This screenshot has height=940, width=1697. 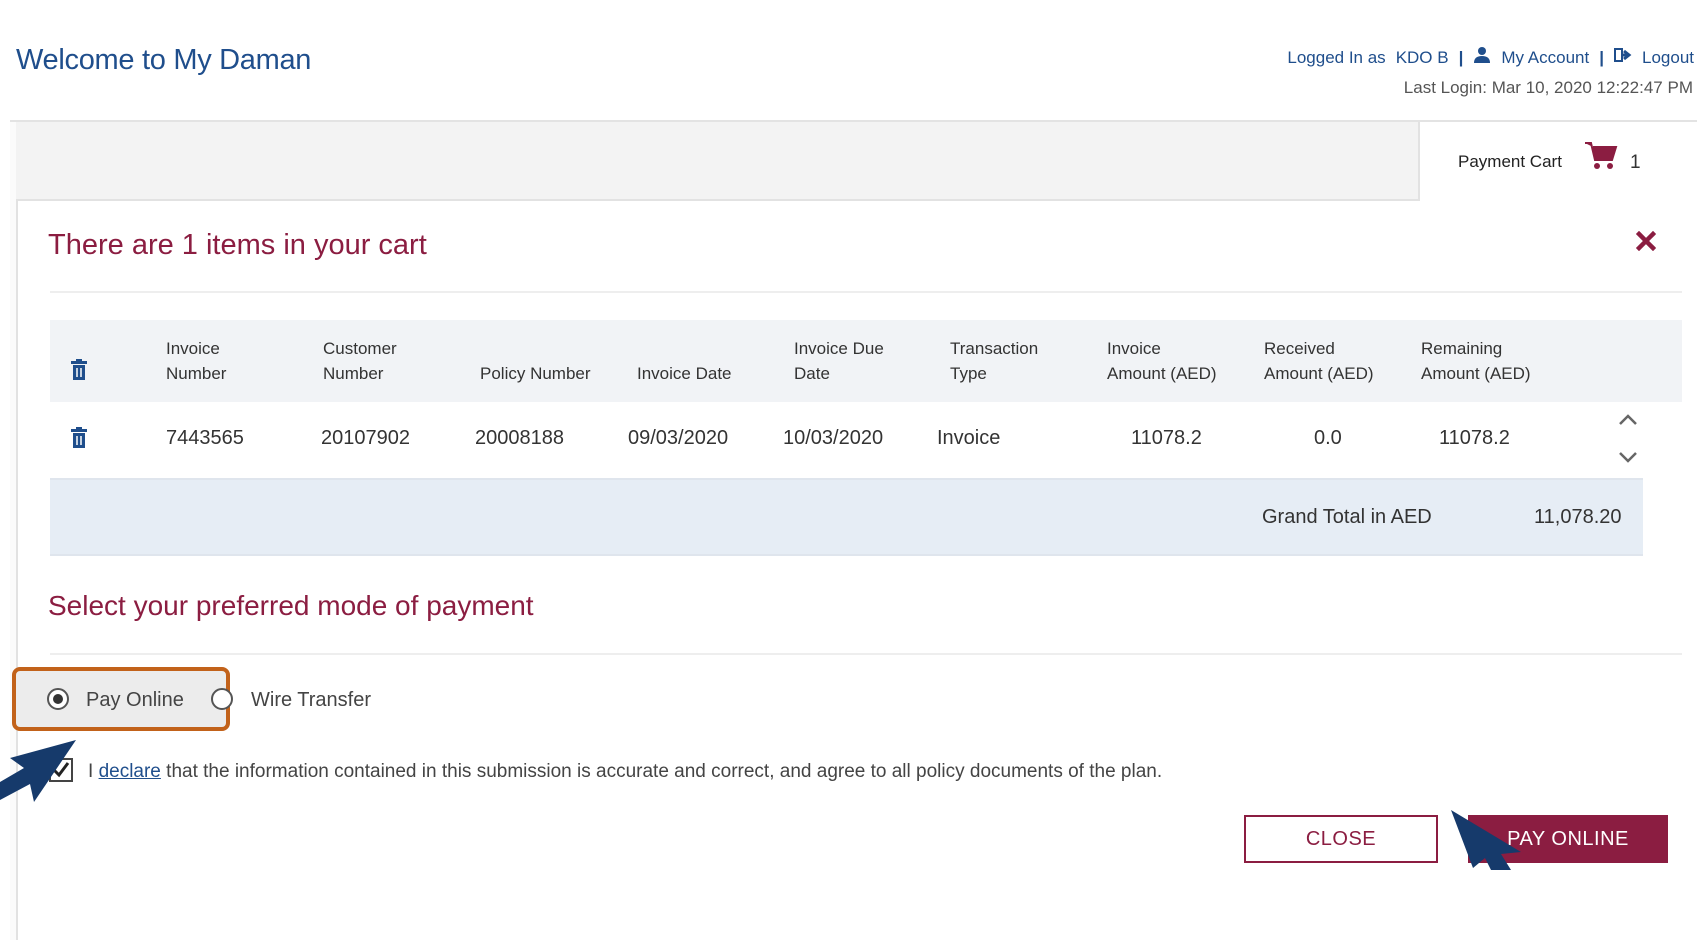 I want to click on col-transaction-type: Transaction Type, so click(x=994, y=361).